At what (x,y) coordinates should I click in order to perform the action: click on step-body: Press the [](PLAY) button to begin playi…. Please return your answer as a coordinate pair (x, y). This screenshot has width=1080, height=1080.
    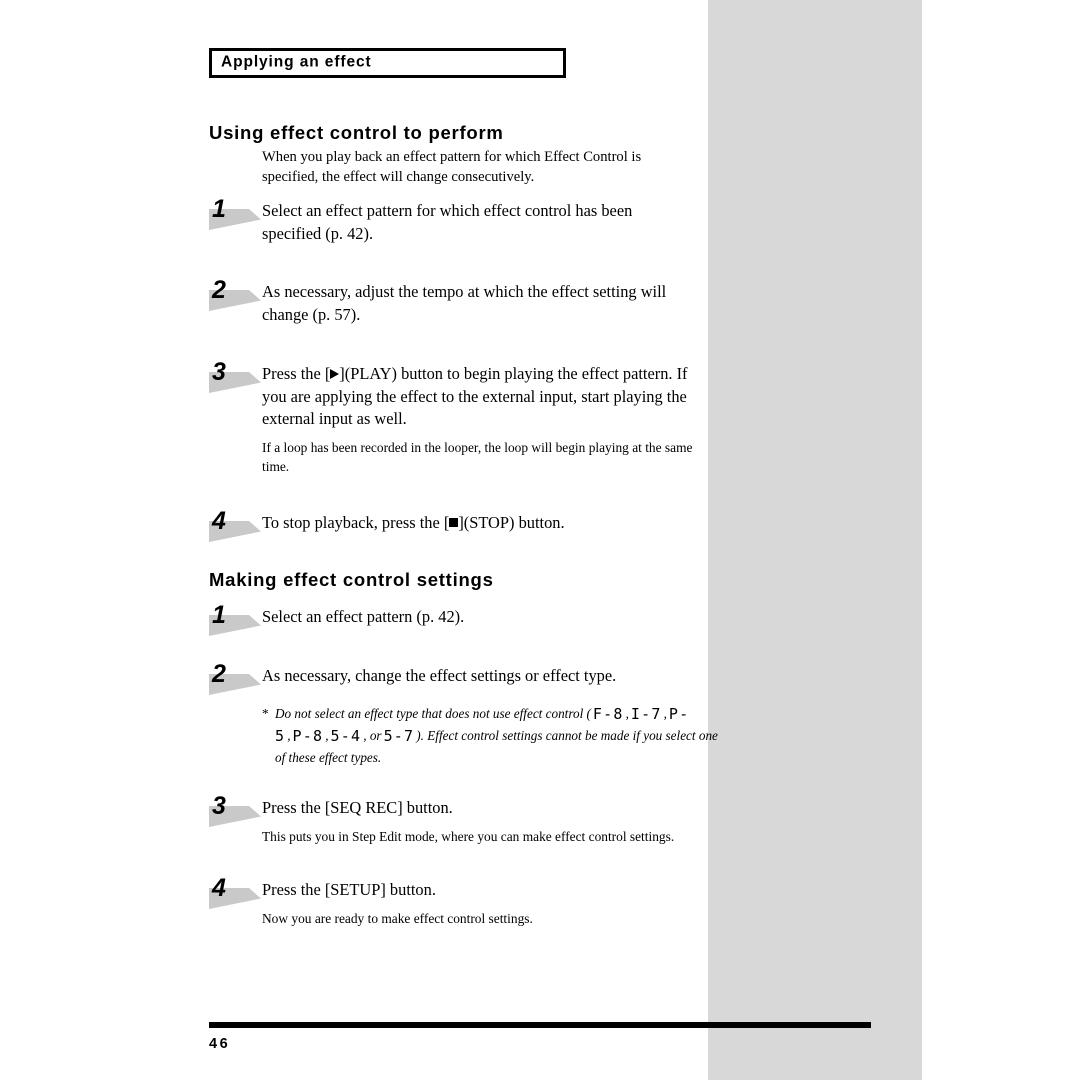
    Looking at the image, I should click on (478, 419).